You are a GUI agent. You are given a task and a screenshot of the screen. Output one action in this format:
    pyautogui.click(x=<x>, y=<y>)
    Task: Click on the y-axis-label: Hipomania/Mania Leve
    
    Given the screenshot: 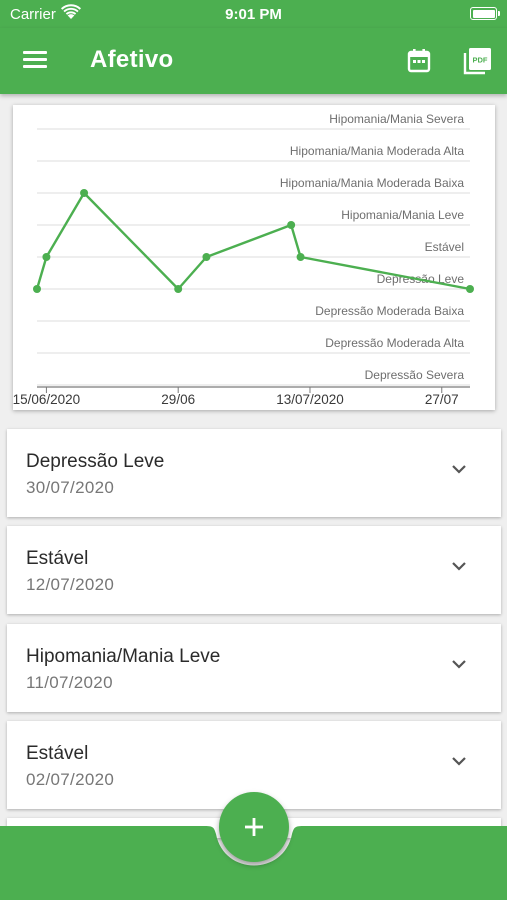 What is the action you would take?
    pyautogui.click(x=402, y=215)
    